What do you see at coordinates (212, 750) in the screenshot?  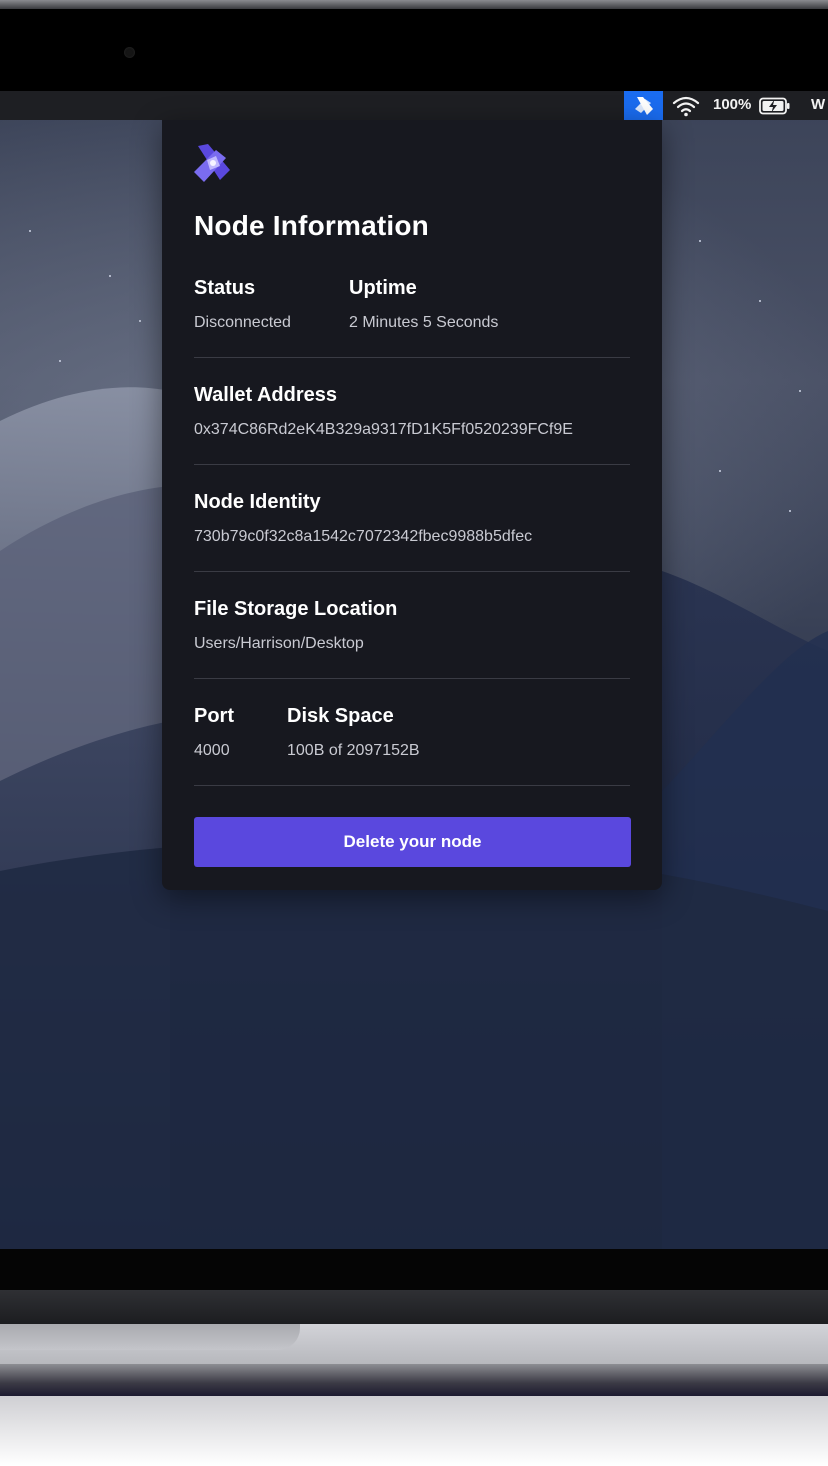 I see `port-value: 4000` at bounding box center [212, 750].